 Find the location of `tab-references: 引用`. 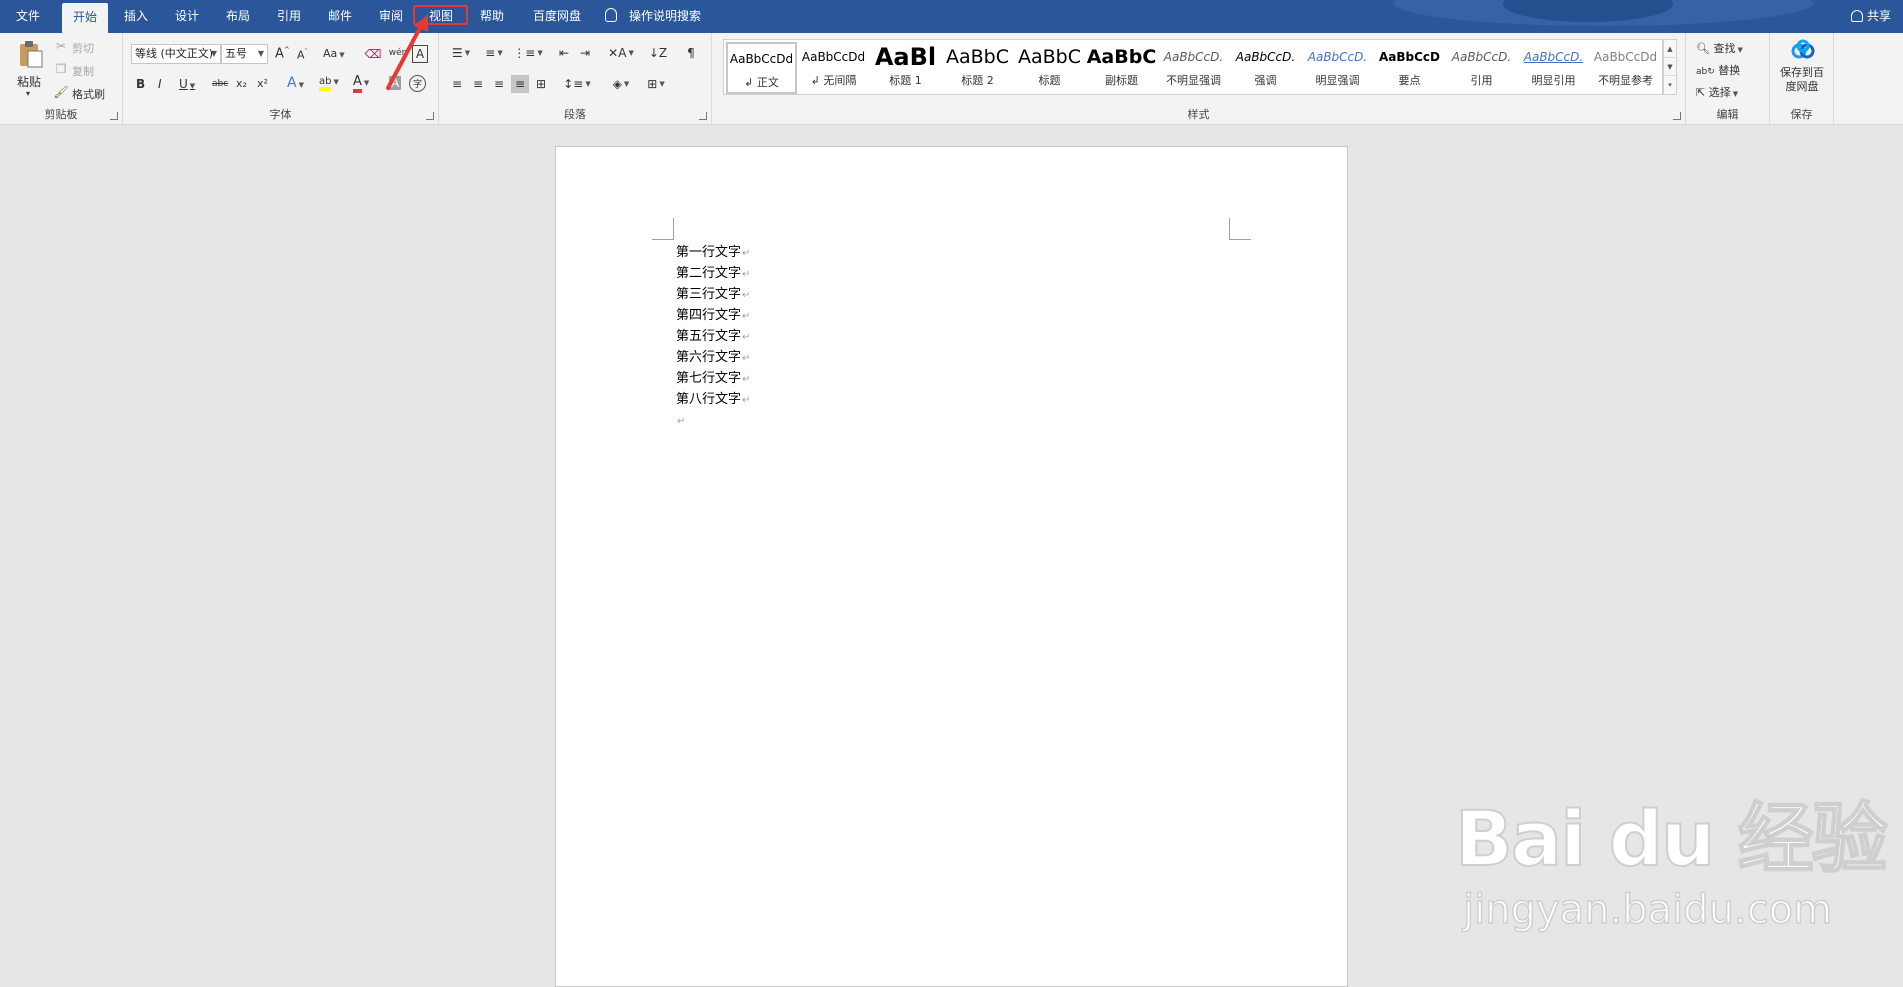

tab-references: 引用 is located at coordinates (289, 16).